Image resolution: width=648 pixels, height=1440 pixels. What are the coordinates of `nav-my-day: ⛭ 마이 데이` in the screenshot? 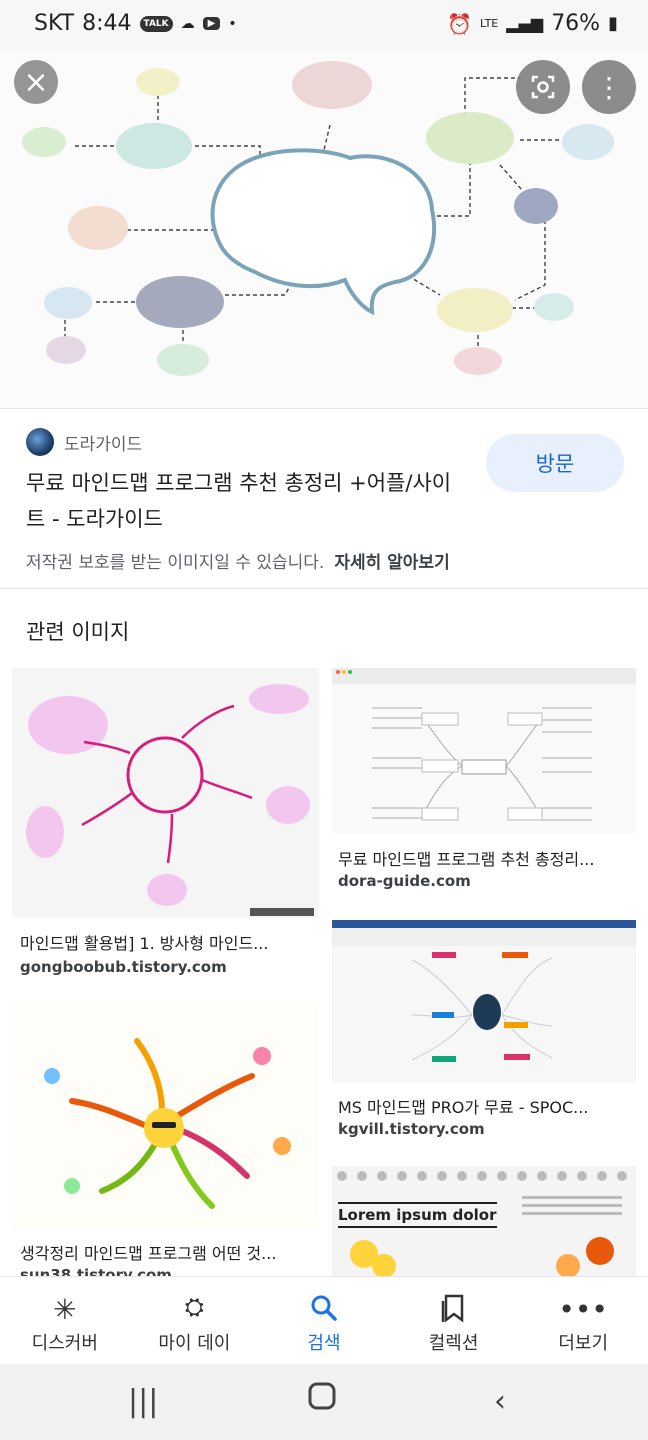 It's located at (195, 1321).